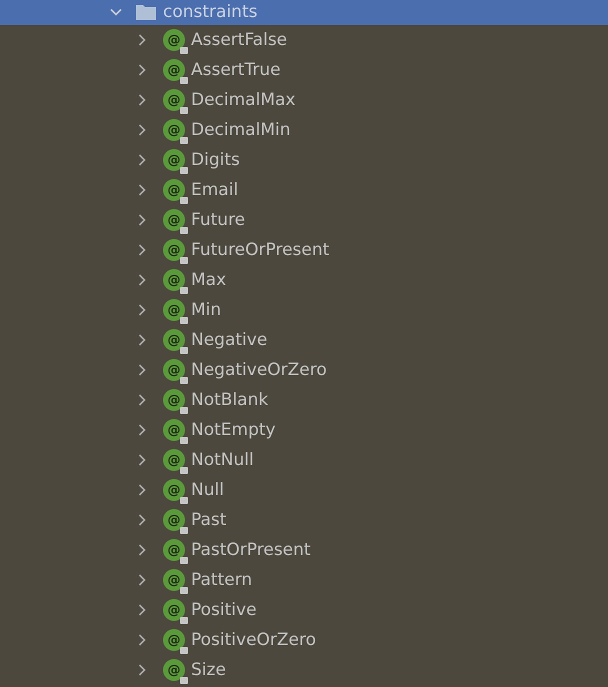 The image size is (608, 687). Describe the element at coordinates (304, 130) in the screenshot. I see `tree-item: @ DecimalMin` at that location.